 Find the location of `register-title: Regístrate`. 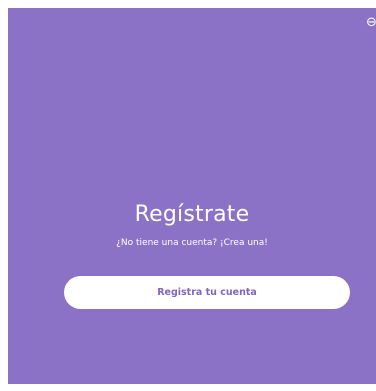

register-title: Regístrate is located at coordinates (192, 214).